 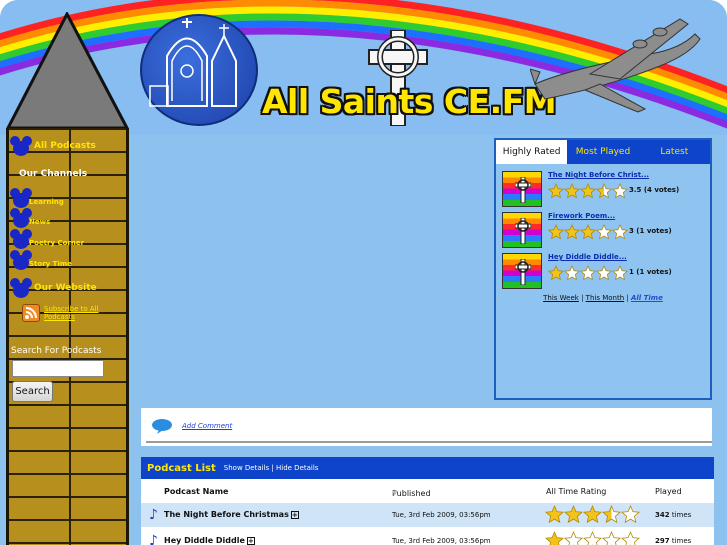 I want to click on widget-item: Hey Diddle Diddle... 1 (1 votes), so click(x=602, y=271).